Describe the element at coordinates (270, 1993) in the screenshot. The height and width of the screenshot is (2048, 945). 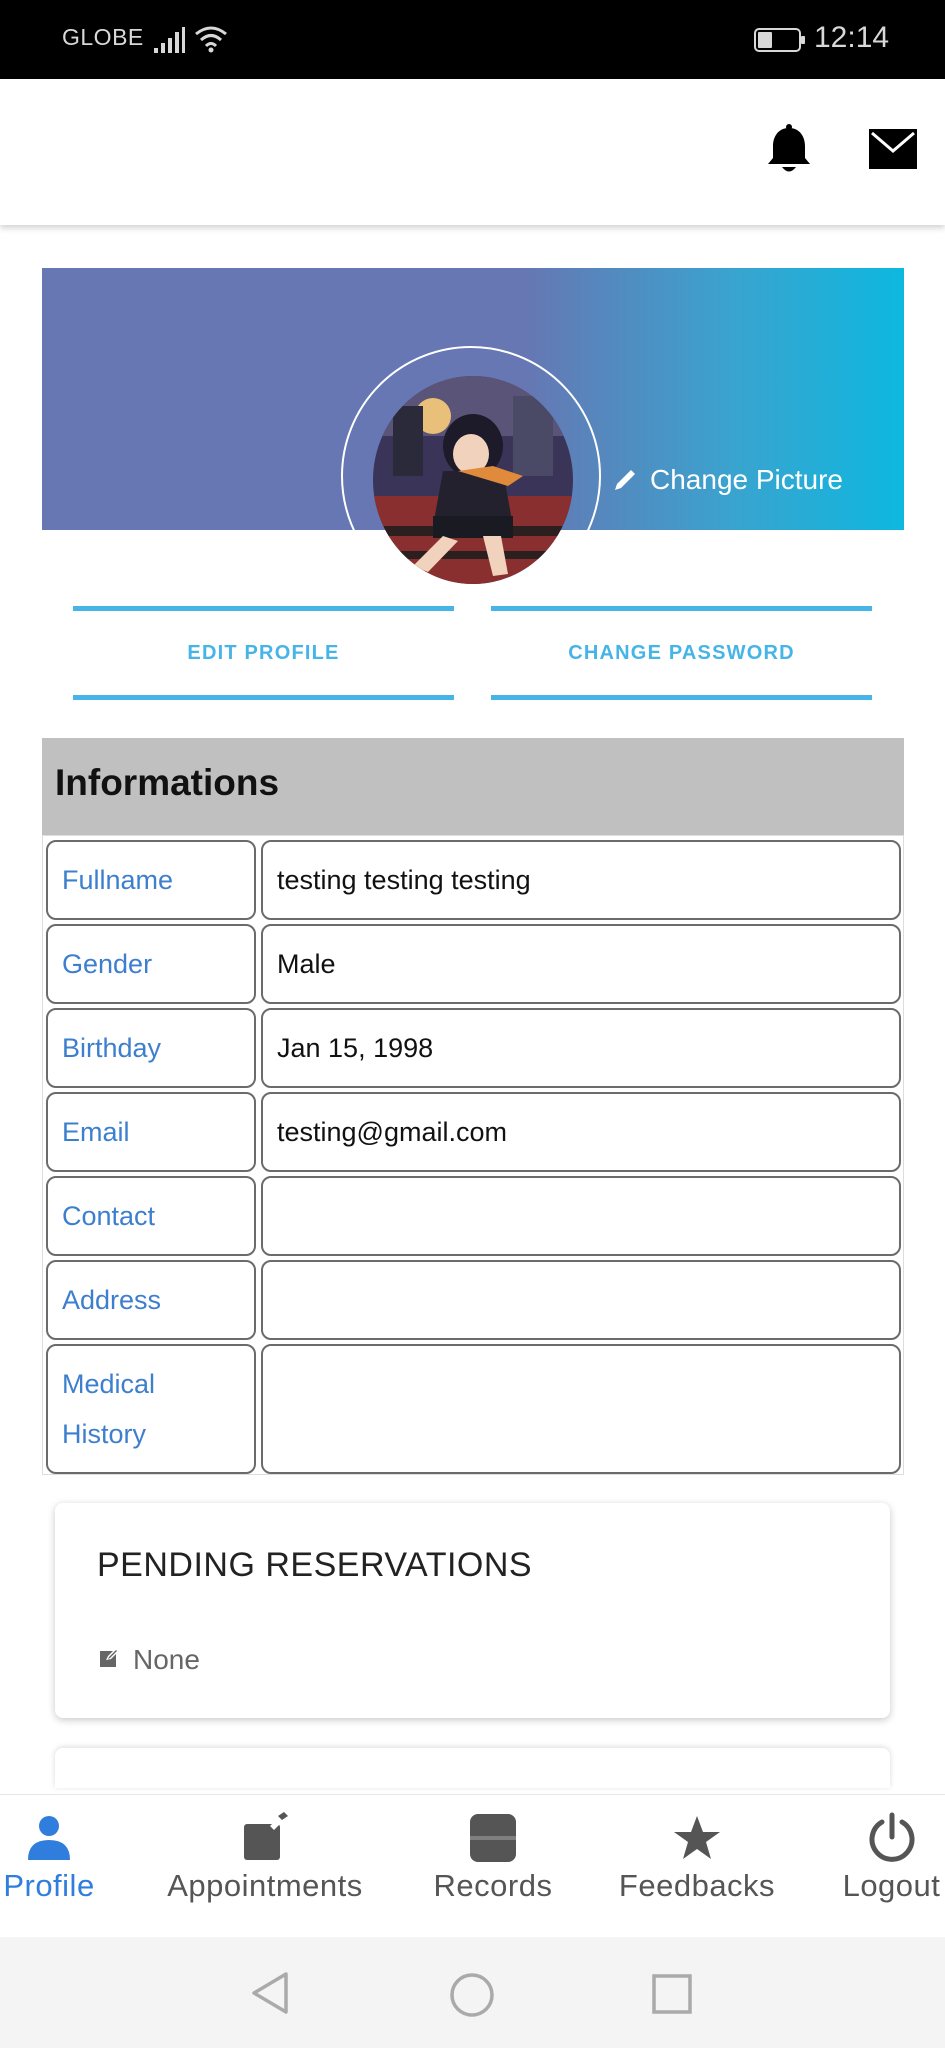
I see `back-icon` at that location.